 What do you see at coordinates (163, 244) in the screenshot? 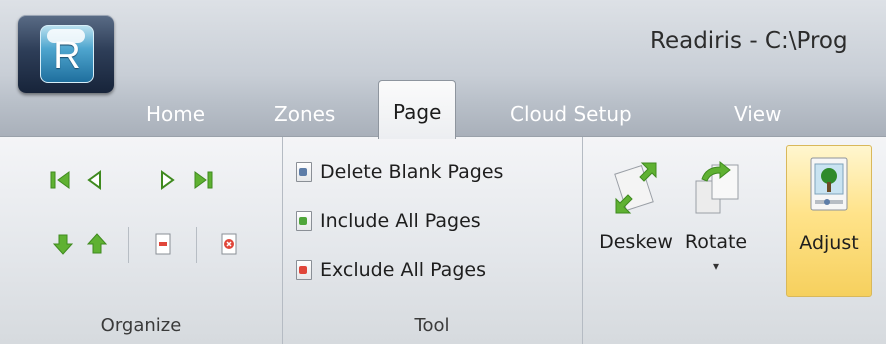
I see `remove-page-icon` at bounding box center [163, 244].